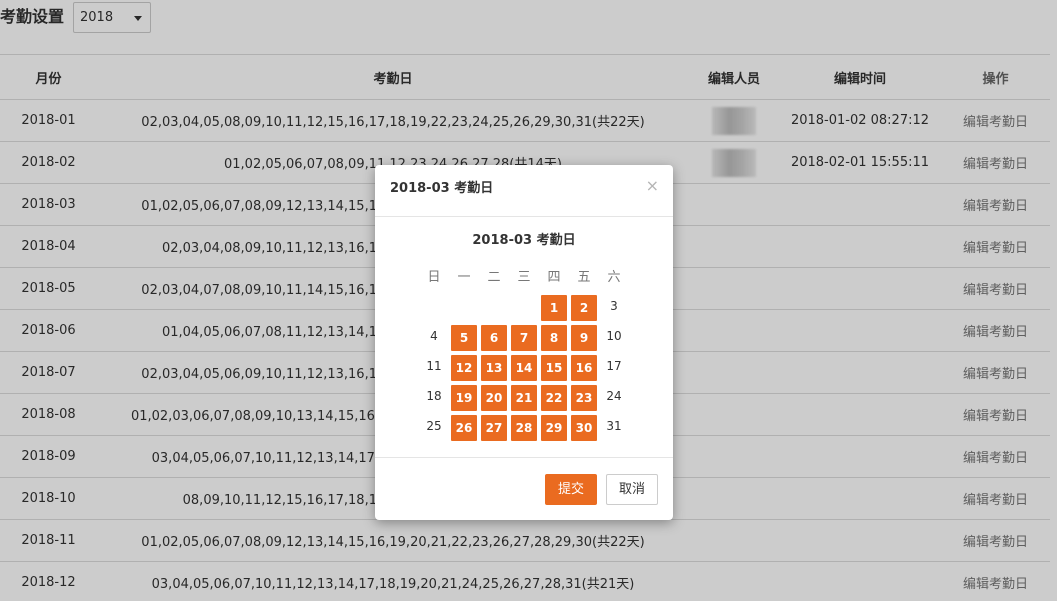 Image resolution: width=1057 pixels, height=601 pixels. I want to click on calendar-day-selected: 19, so click(464, 398).